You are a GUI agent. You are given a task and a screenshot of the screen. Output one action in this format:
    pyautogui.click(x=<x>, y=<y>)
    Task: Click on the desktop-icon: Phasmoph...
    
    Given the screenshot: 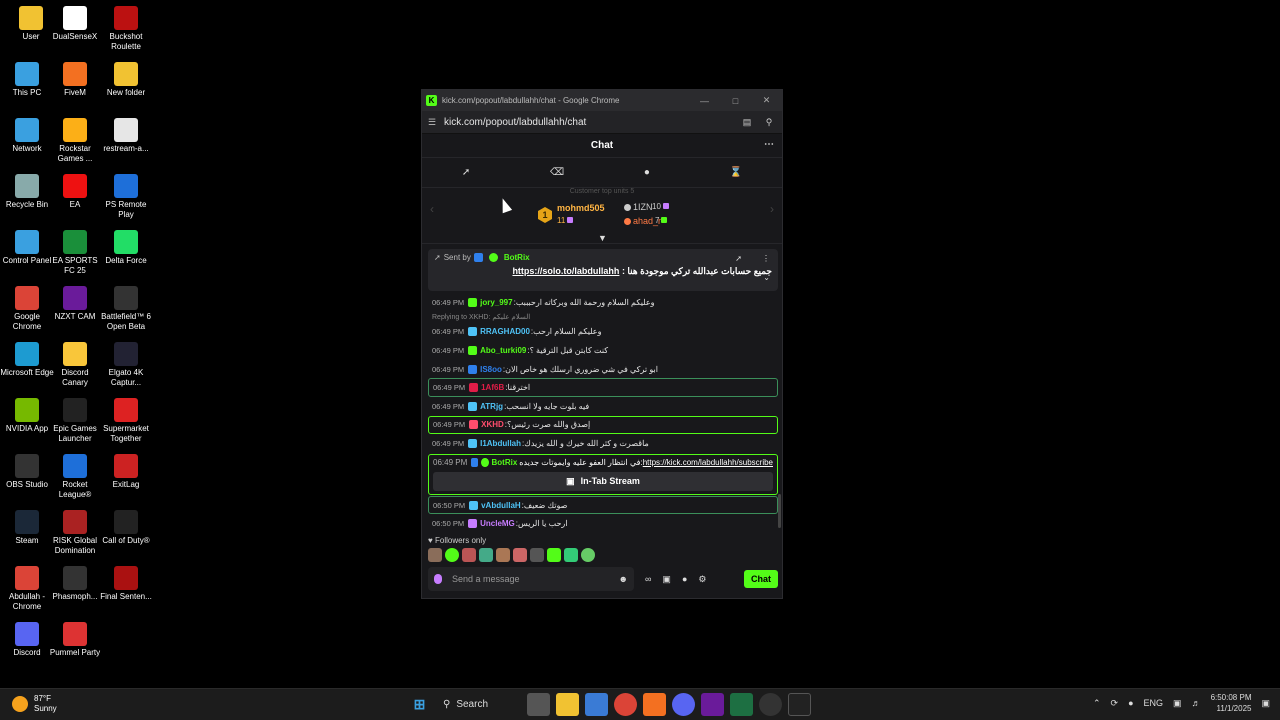 What is the action you would take?
    pyautogui.click(x=75, y=584)
    